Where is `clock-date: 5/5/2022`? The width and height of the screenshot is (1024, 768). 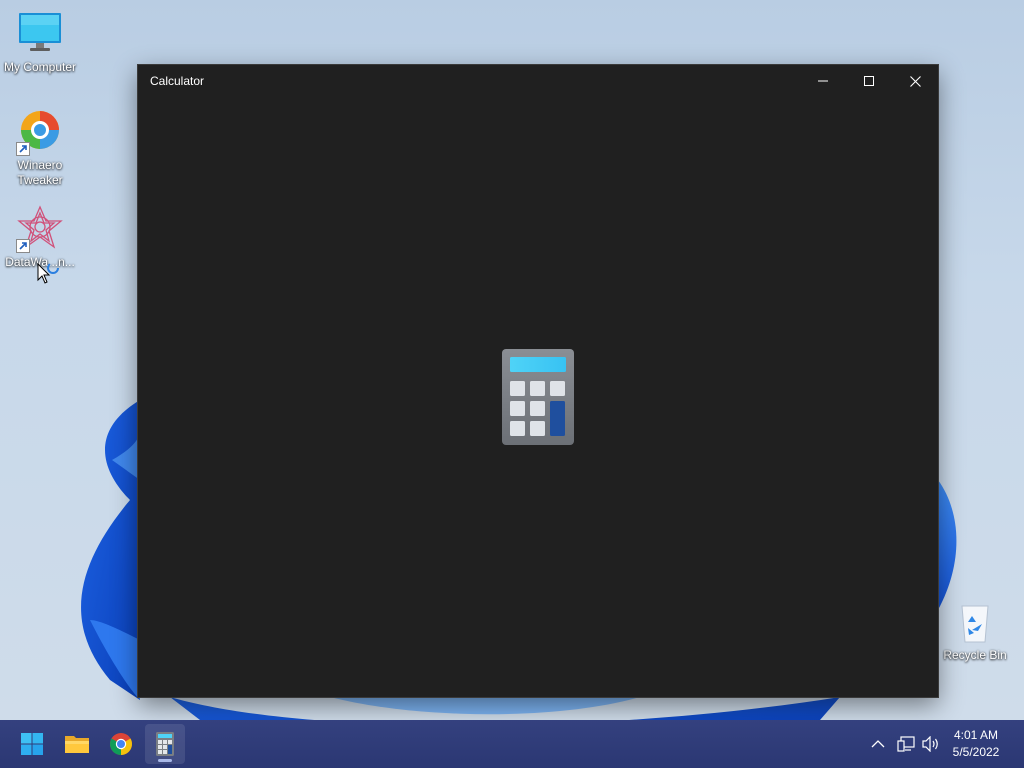 clock-date: 5/5/2022 is located at coordinates (976, 752).